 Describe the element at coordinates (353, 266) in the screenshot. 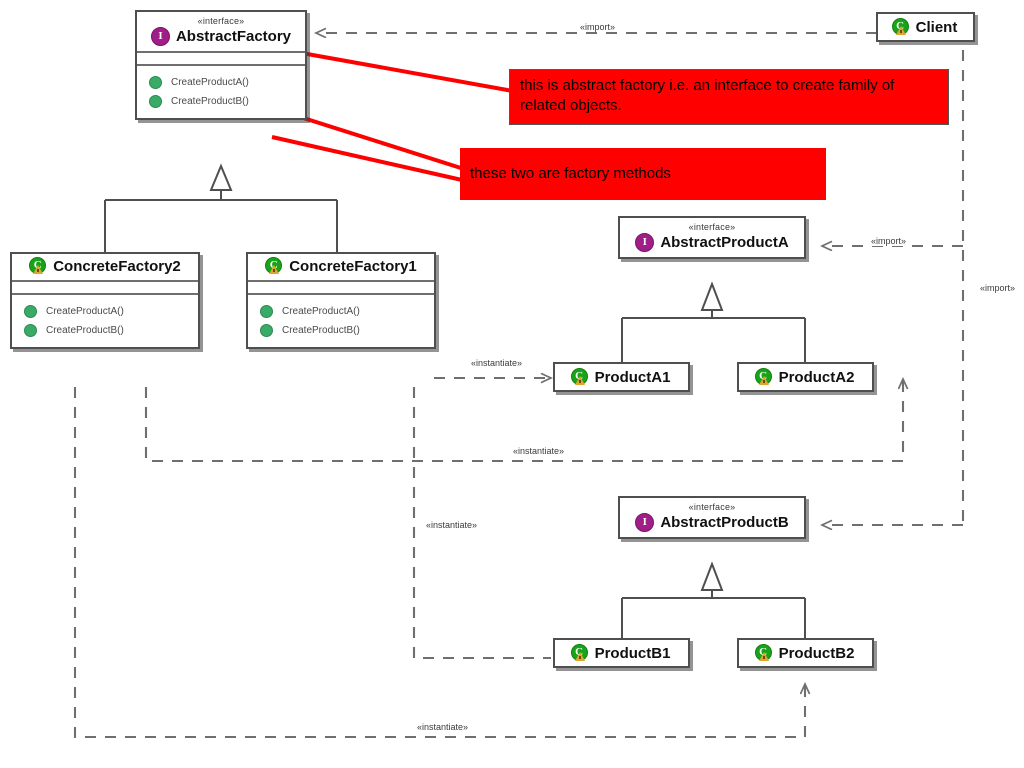

I see `concrete-factory-1-name: ConcreteFactory1` at that location.